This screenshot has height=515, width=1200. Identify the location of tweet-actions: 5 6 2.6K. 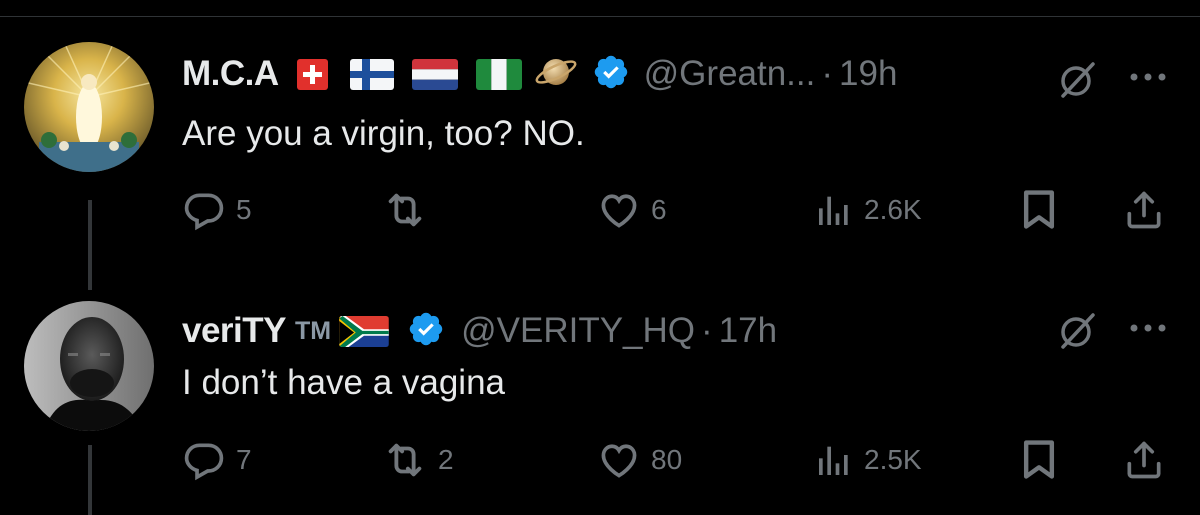
(682, 210).